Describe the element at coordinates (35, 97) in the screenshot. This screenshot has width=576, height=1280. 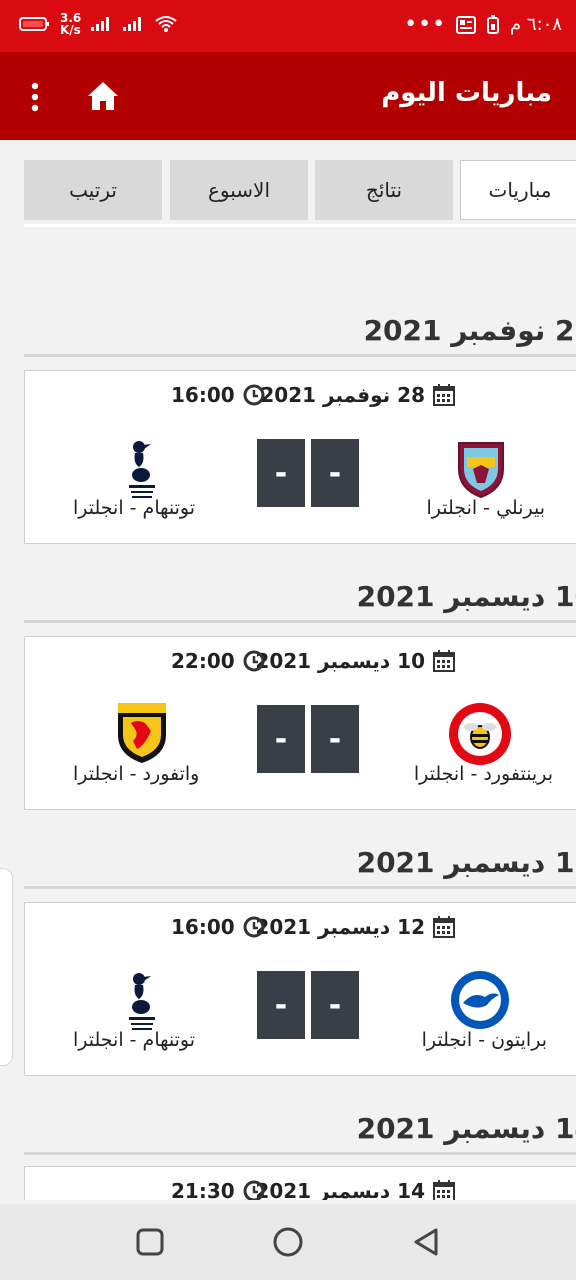
I see `more-options-icon` at that location.